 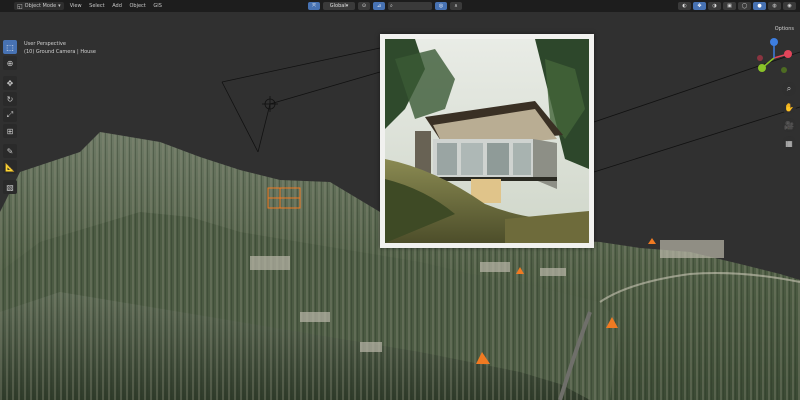 What do you see at coordinates (10, 131) in the screenshot?
I see `transform-icon: ⊞` at bounding box center [10, 131].